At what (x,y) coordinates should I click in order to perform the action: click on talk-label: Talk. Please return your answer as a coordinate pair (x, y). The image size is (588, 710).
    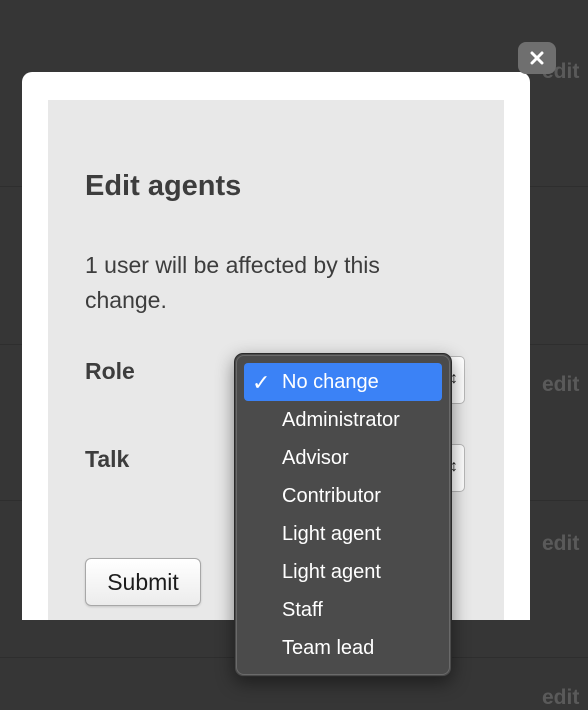
    Looking at the image, I should click on (107, 459).